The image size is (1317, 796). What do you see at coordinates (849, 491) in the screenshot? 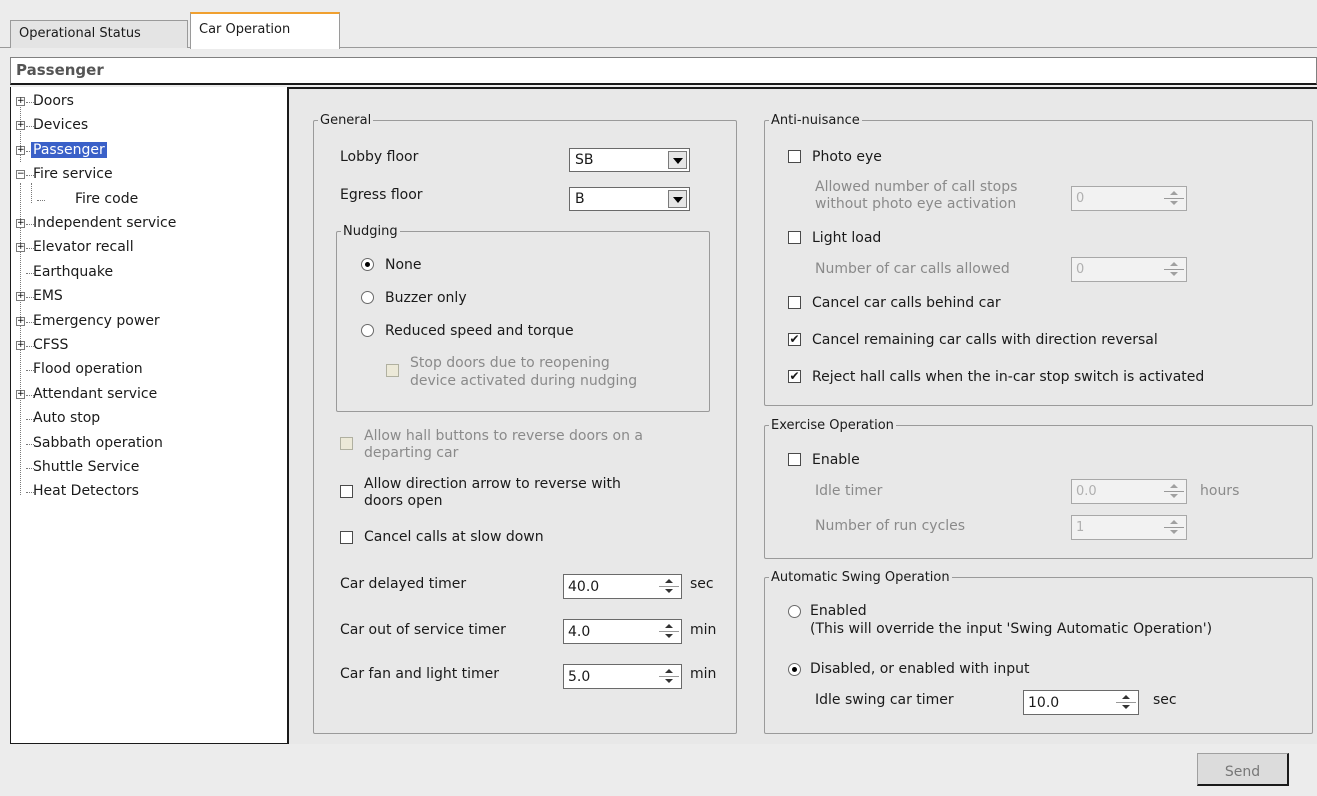
I see `idle-timer-label: Idle timer` at bounding box center [849, 491].